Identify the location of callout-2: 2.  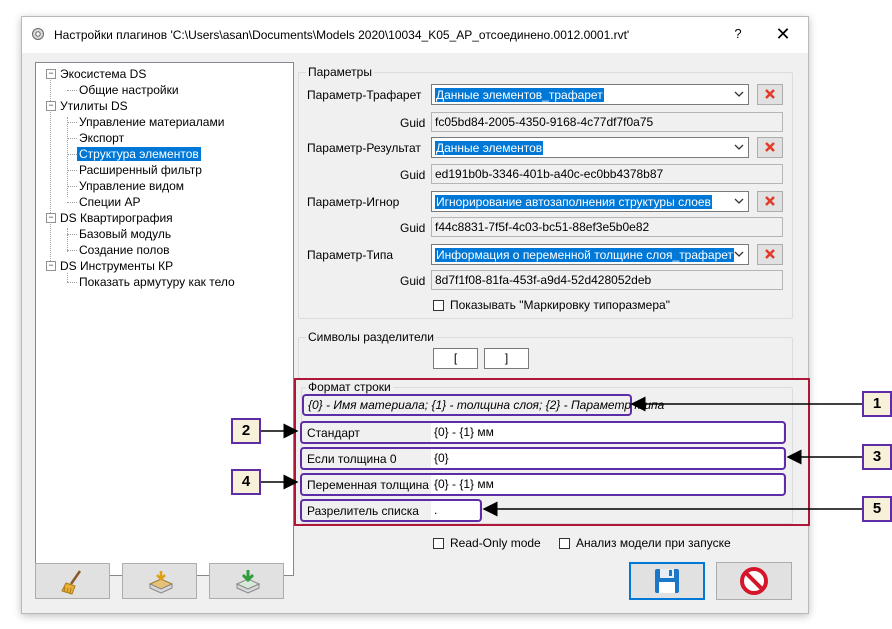
(246, 431).